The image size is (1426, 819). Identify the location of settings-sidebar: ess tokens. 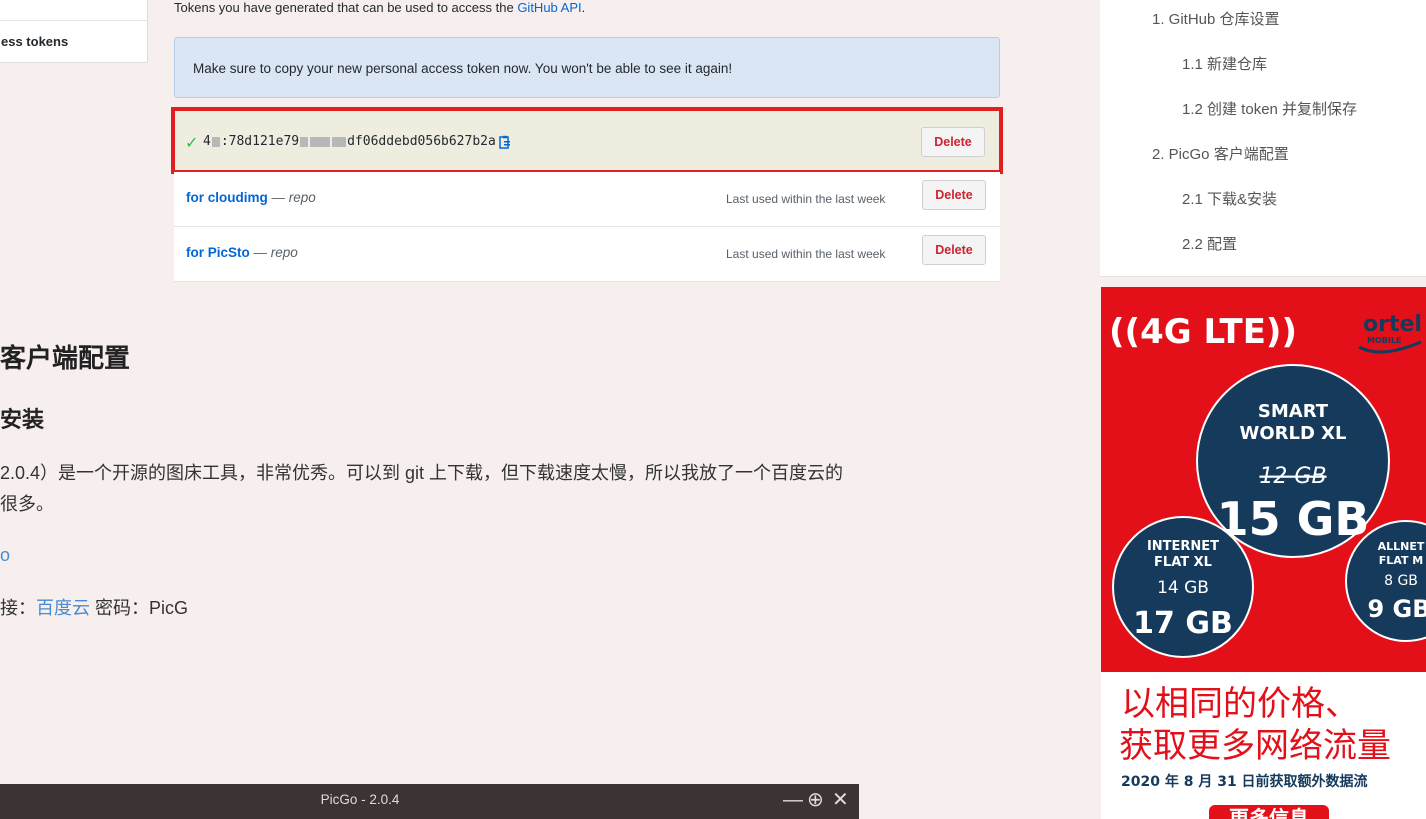
(74, 31).